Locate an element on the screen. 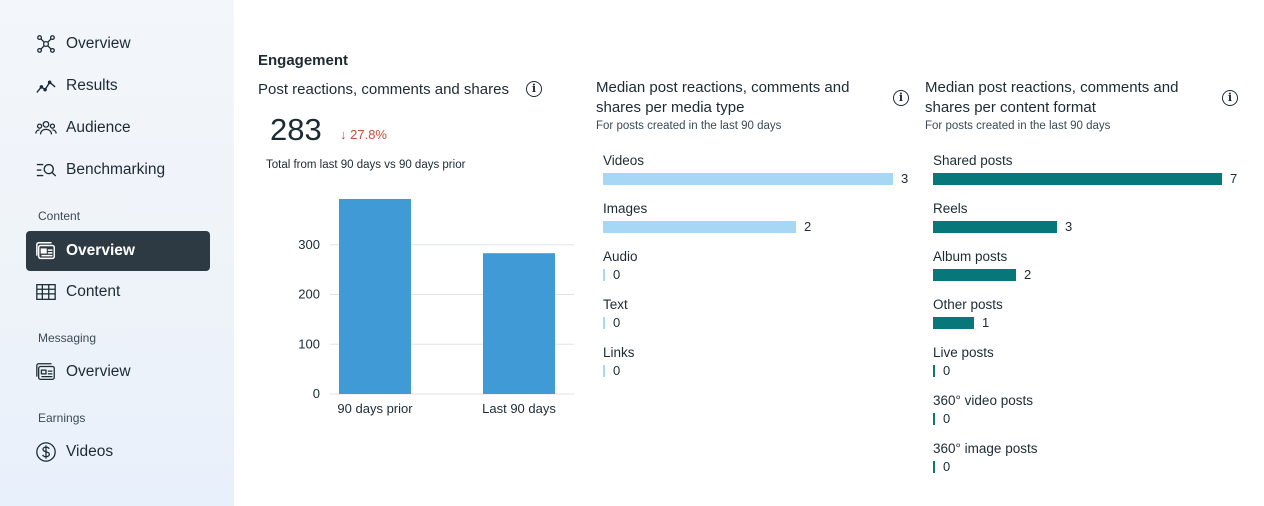 This screenshot has height=506, width=1264. sidebar-item-results: Results is located at coordinates (118, 86).